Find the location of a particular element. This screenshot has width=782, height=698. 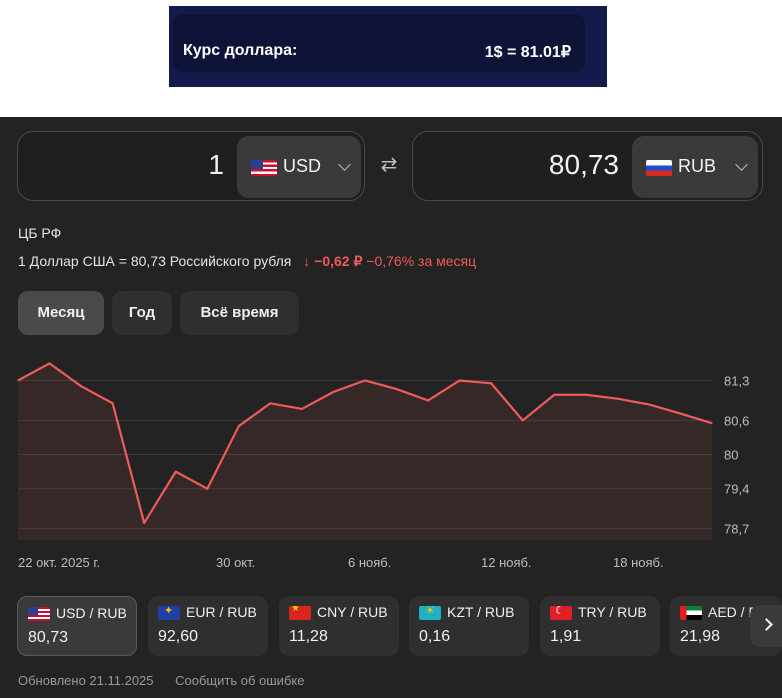

tr-flag-icon is located at coordinates (561, 613).